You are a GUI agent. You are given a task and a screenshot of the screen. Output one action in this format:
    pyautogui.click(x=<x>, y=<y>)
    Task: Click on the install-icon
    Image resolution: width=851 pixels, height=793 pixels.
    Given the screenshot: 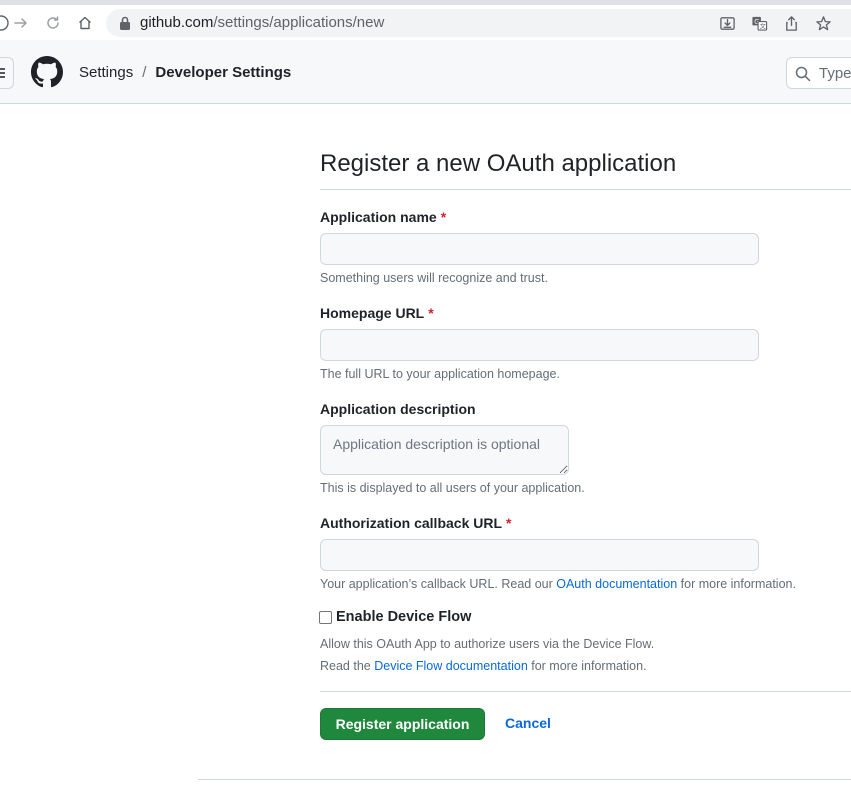 What is the action you would take?
    pyautogui.click(x=727, y=23)
    